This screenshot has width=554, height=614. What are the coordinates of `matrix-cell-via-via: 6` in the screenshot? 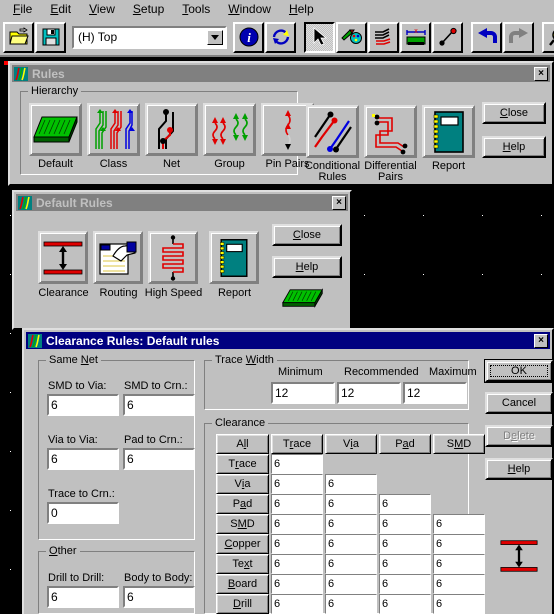 It's located at (351, 484).